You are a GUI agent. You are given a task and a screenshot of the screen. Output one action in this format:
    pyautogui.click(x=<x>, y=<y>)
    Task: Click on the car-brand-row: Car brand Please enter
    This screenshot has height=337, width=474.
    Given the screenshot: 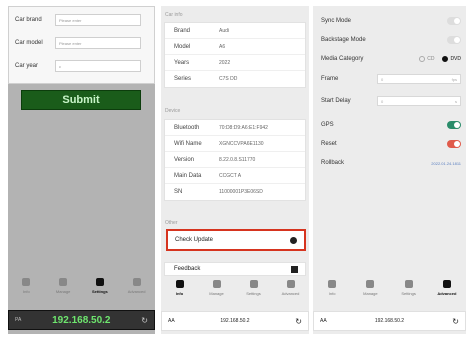 What is the action you would take?
    pyautogui.click(x=78, y=20)
    